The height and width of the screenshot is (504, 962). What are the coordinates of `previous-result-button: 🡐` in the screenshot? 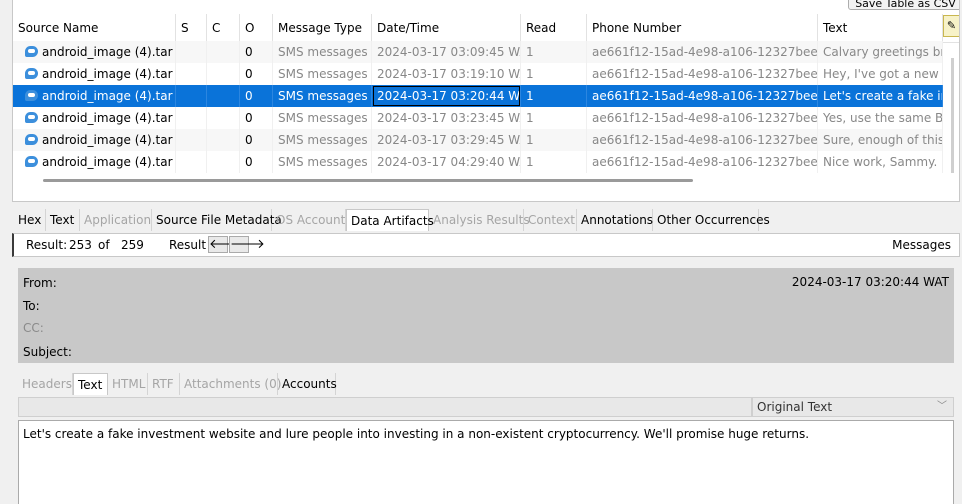 It's located at (226, 244).